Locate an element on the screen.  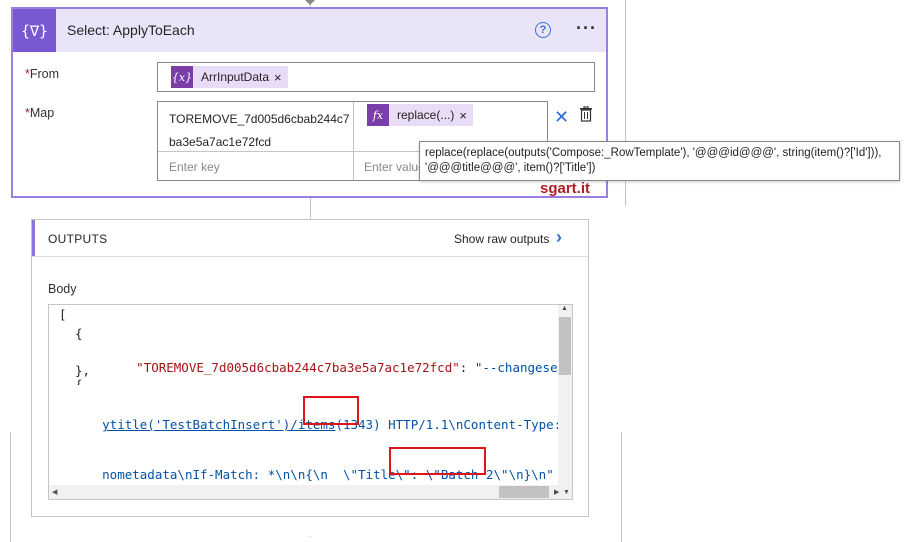
request-url: ytitle('TestBatchInsert')/items is located at coordinates (218, 424).